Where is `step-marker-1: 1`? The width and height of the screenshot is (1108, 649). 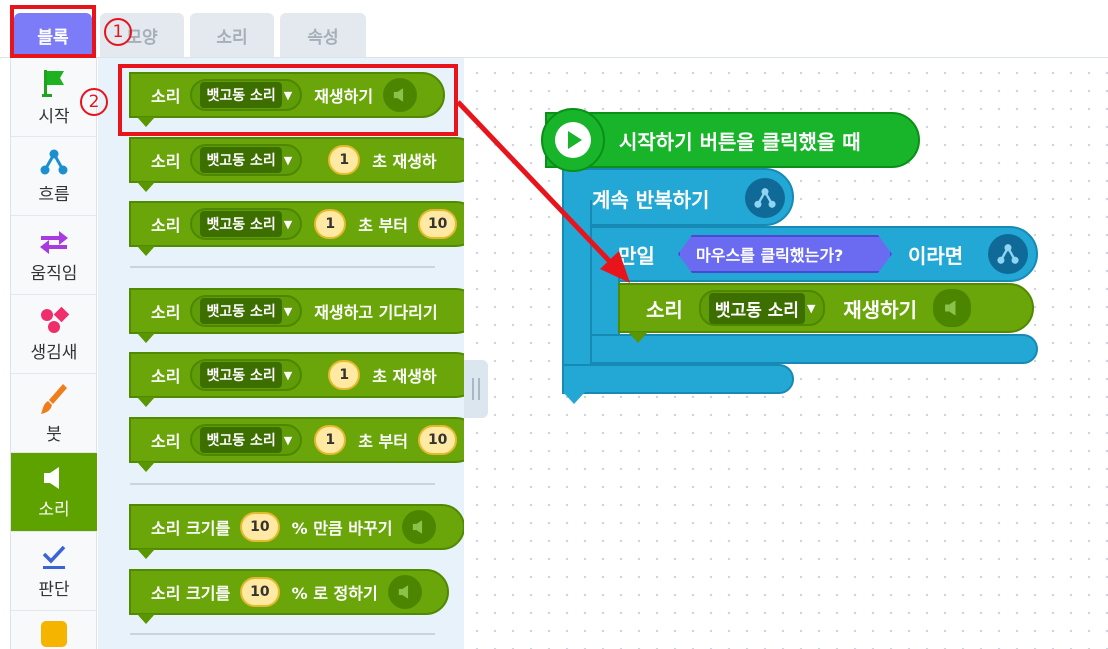
step-marker-1: 1 is located at coordinates (118, 32).